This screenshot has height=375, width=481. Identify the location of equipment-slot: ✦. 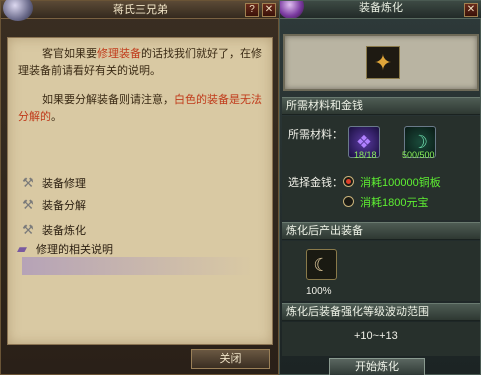
(383, 62).